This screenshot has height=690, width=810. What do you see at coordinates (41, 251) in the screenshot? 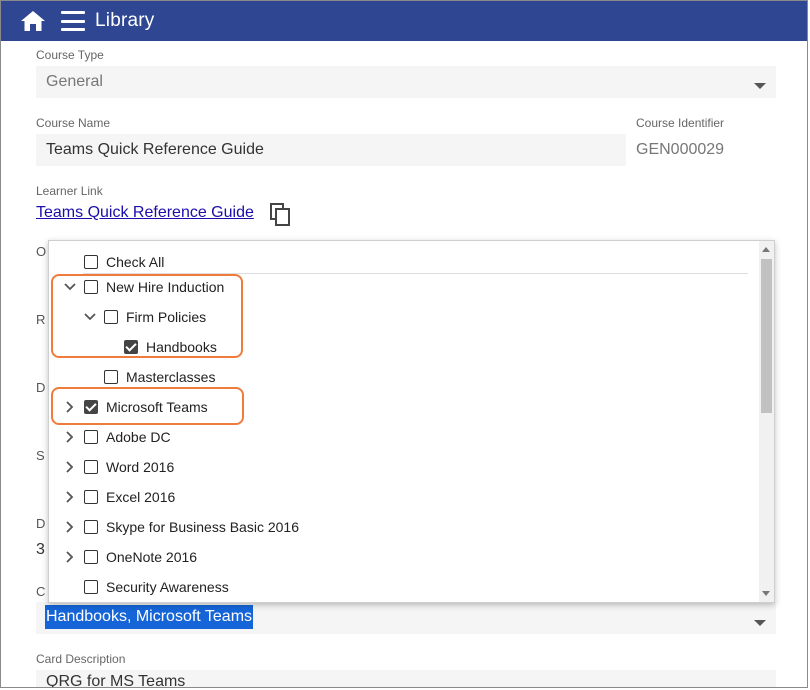
I see `partial-label-1: O` at bounding box center [41, 251].